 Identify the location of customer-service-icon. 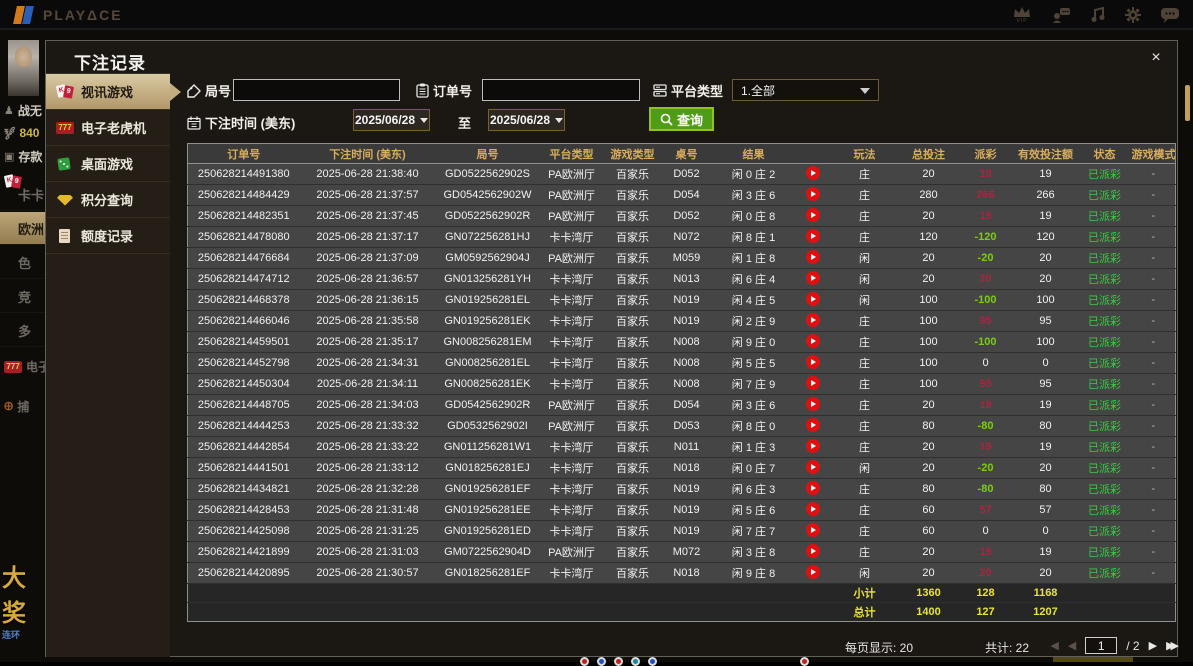
(1061, 15).